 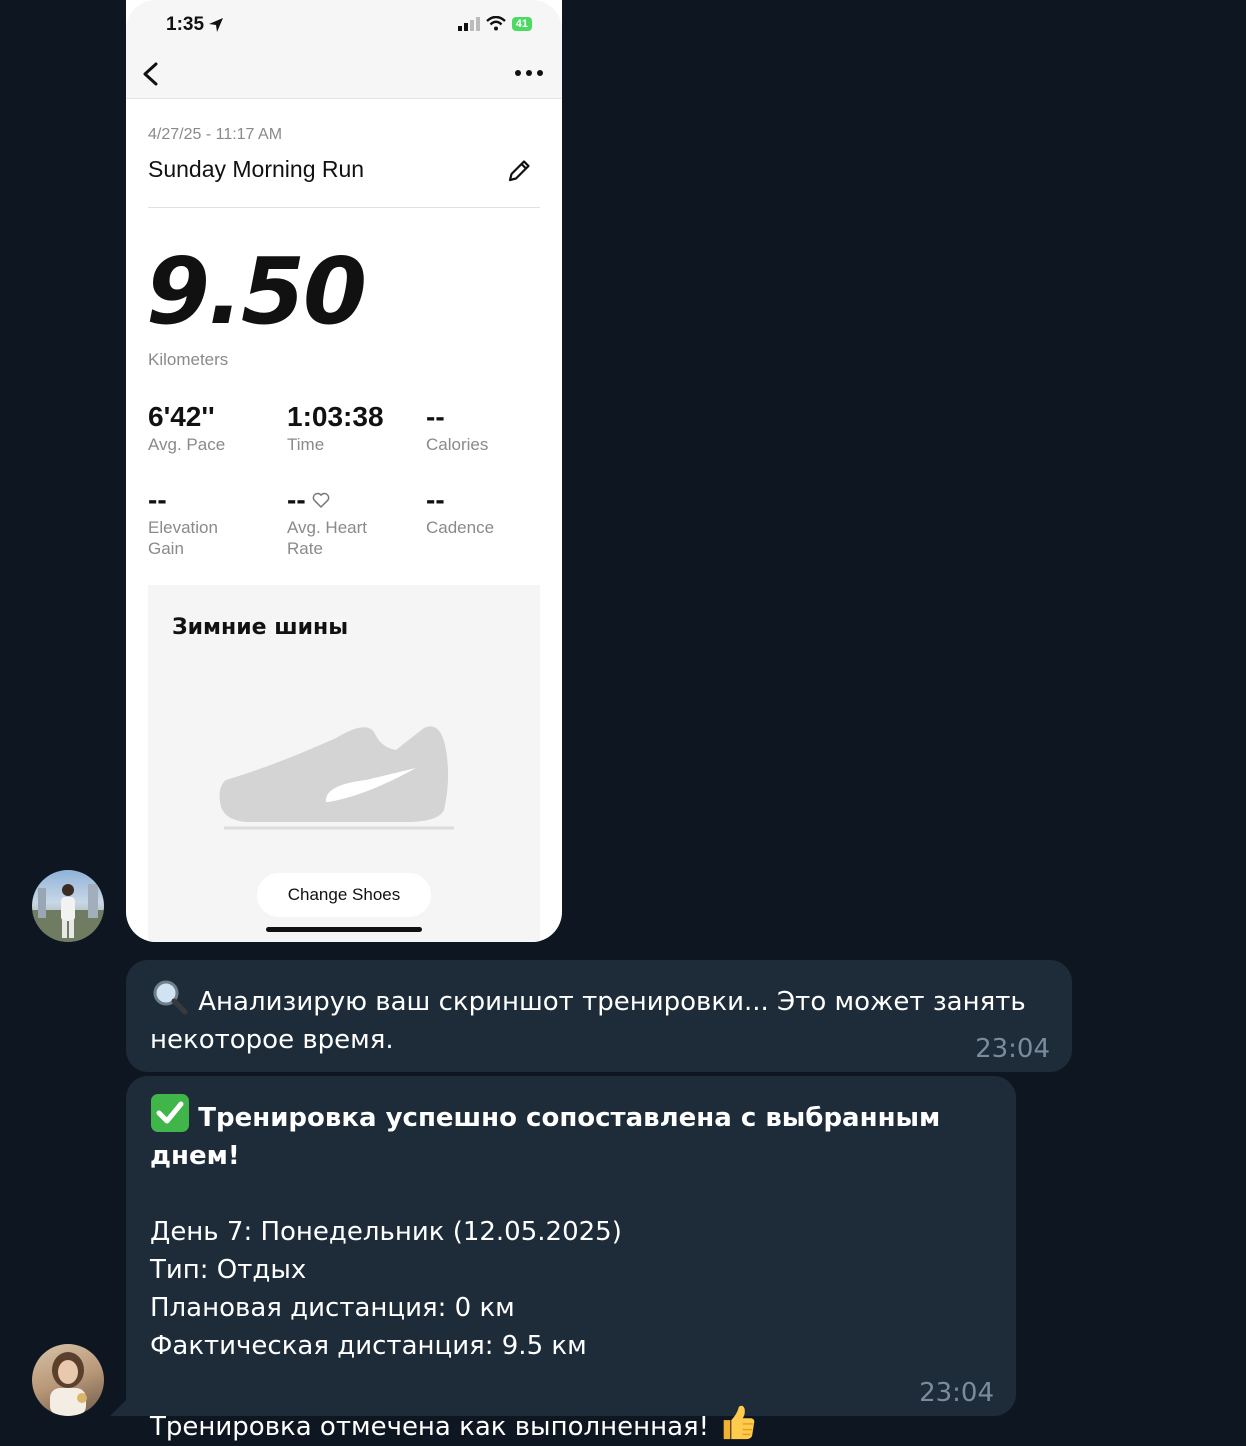 I want to click on more-options-icon, so click(x=529, y=73).